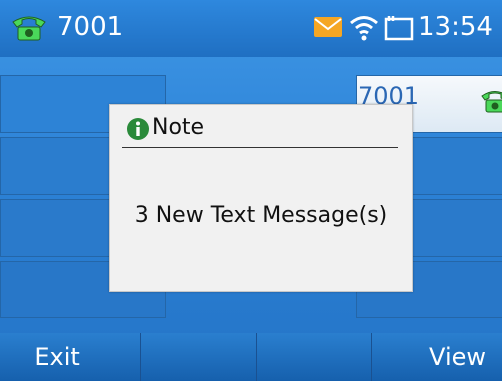  Describe the element at coordinates (455, 27) in the screenshot. I see `status-time: 13:54` at that location.